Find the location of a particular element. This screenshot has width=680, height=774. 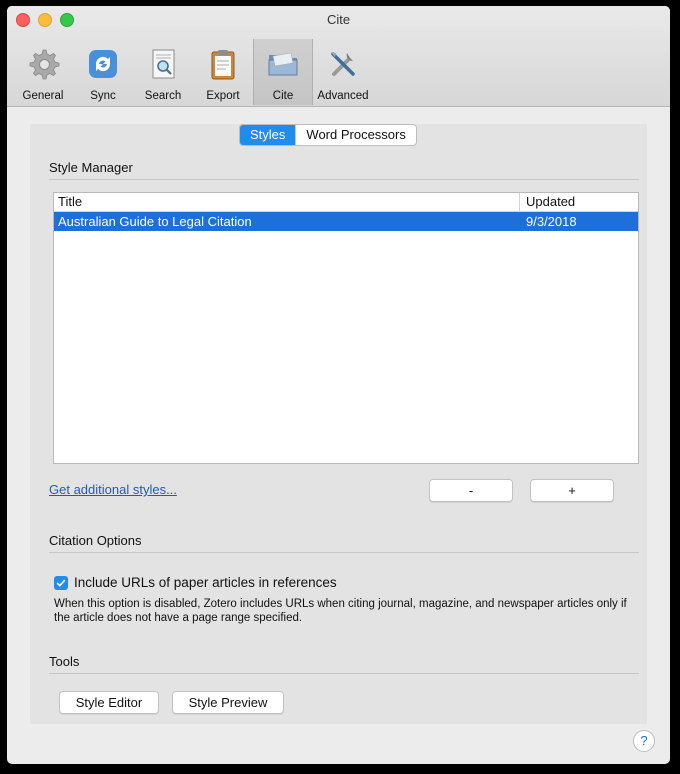

tools-icon is located at coordinates (343, 65).